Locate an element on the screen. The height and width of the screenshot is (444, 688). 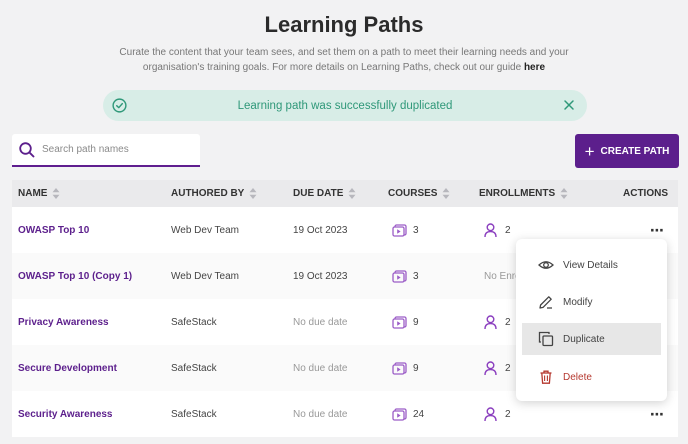
column-header-name: NAME is located at coordinates (39, 193).